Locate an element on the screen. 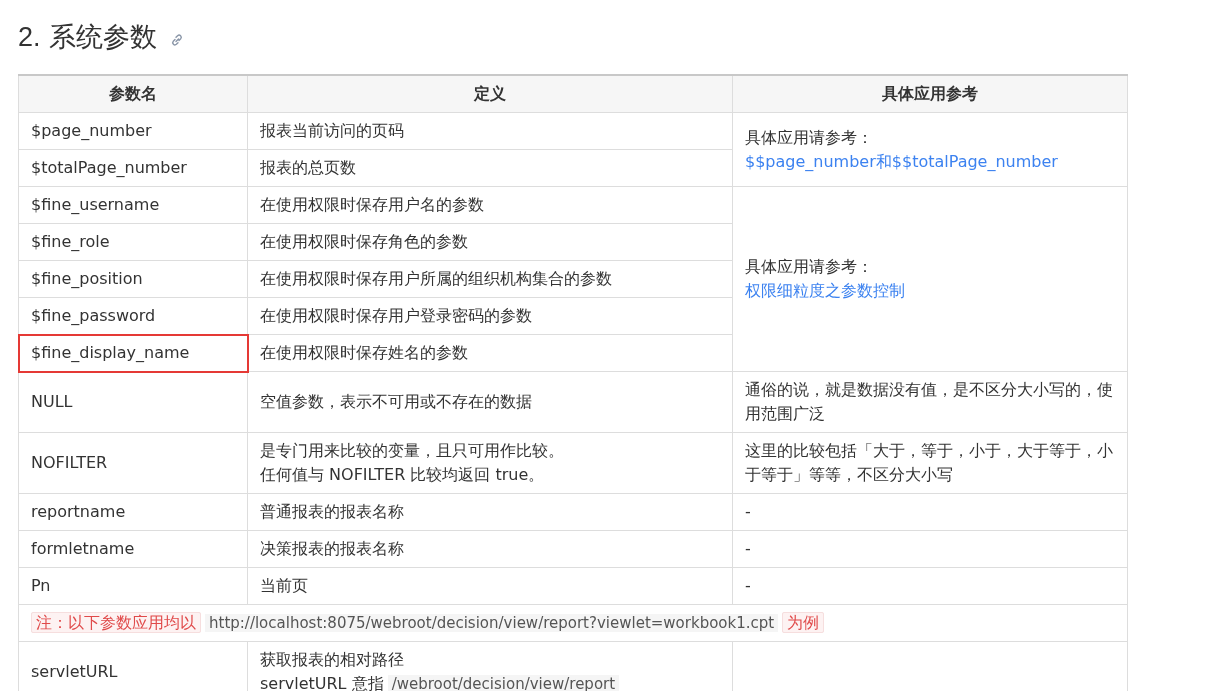  table-cell: $fine_display_name is located at coordinates (133, 353).